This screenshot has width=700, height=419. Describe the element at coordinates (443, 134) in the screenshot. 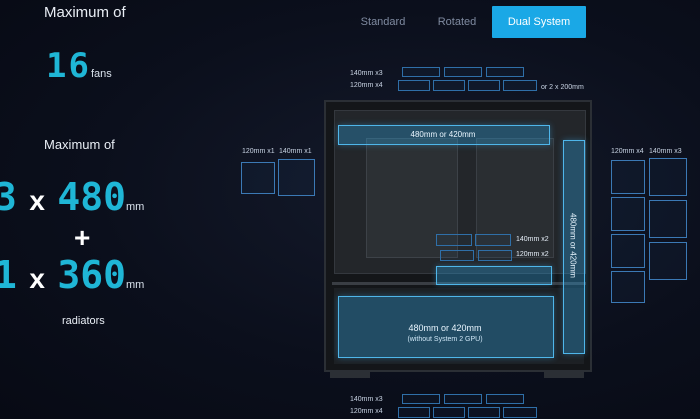

I see `top-radiator-label: 480mm or 420mm` at that location.